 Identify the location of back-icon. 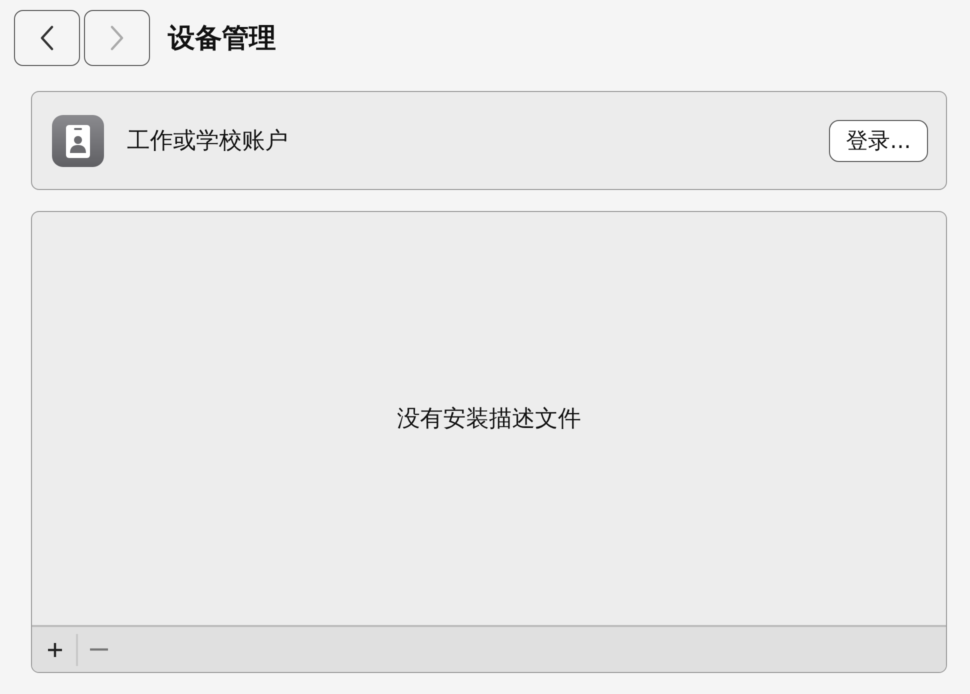
(47, 38).